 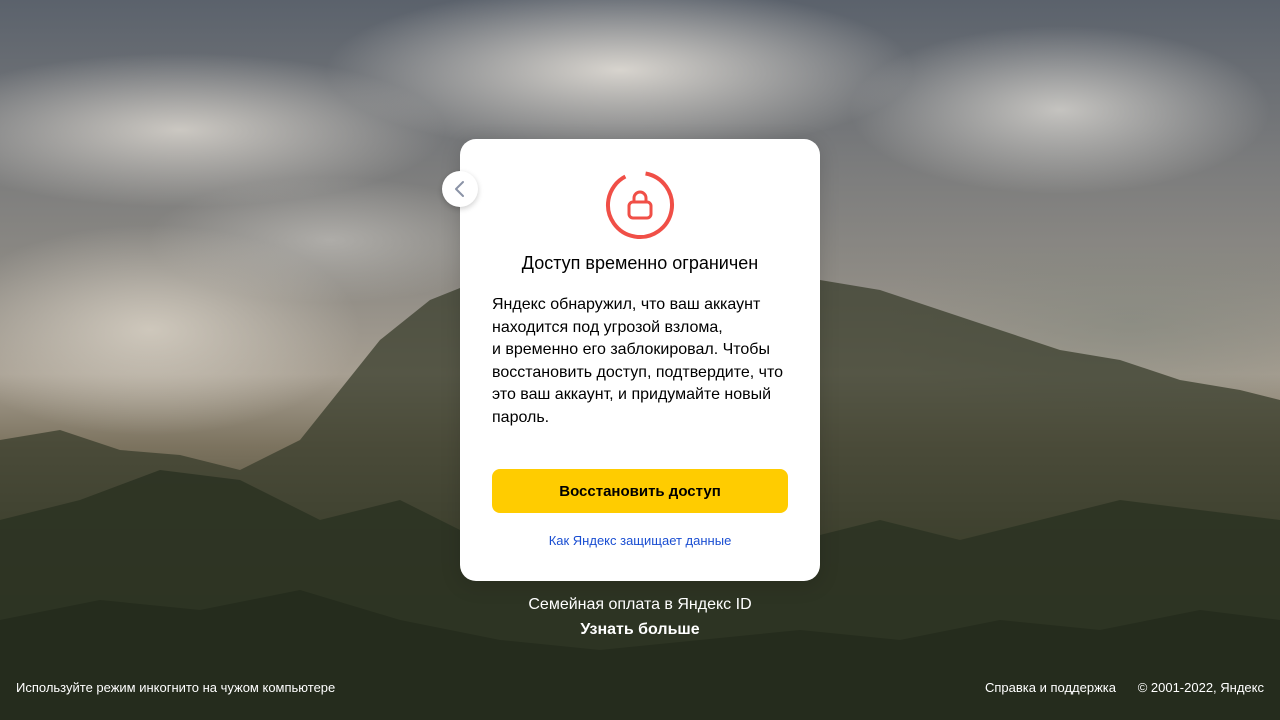 What do you see at coordinates (1050, 687) in the screenshot?
I see `help-link: Справка и поддержка` at bounding box center [1050, 687].